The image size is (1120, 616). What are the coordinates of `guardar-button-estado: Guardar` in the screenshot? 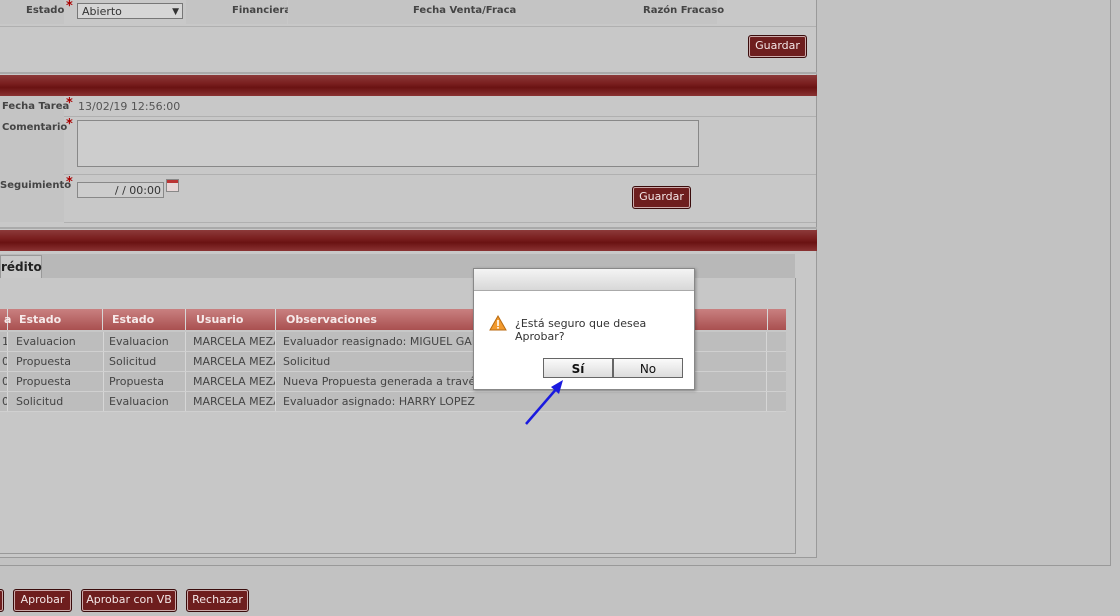 It's located at (777, 46).